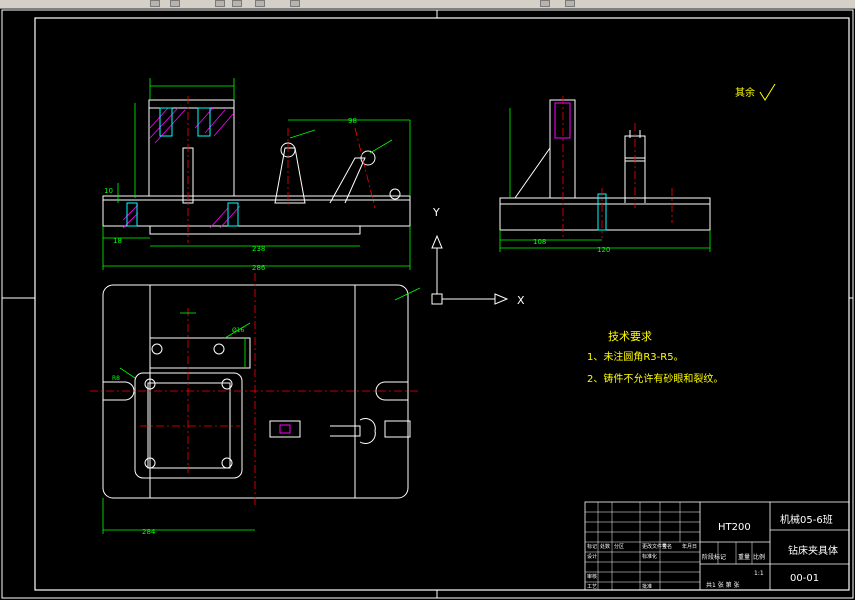 This screenshot has width=855, height=600. What do you see at coordinates (470, 269) in the screenshot?
I see `ucs-axis-icon` at bounding box center [470, 269].